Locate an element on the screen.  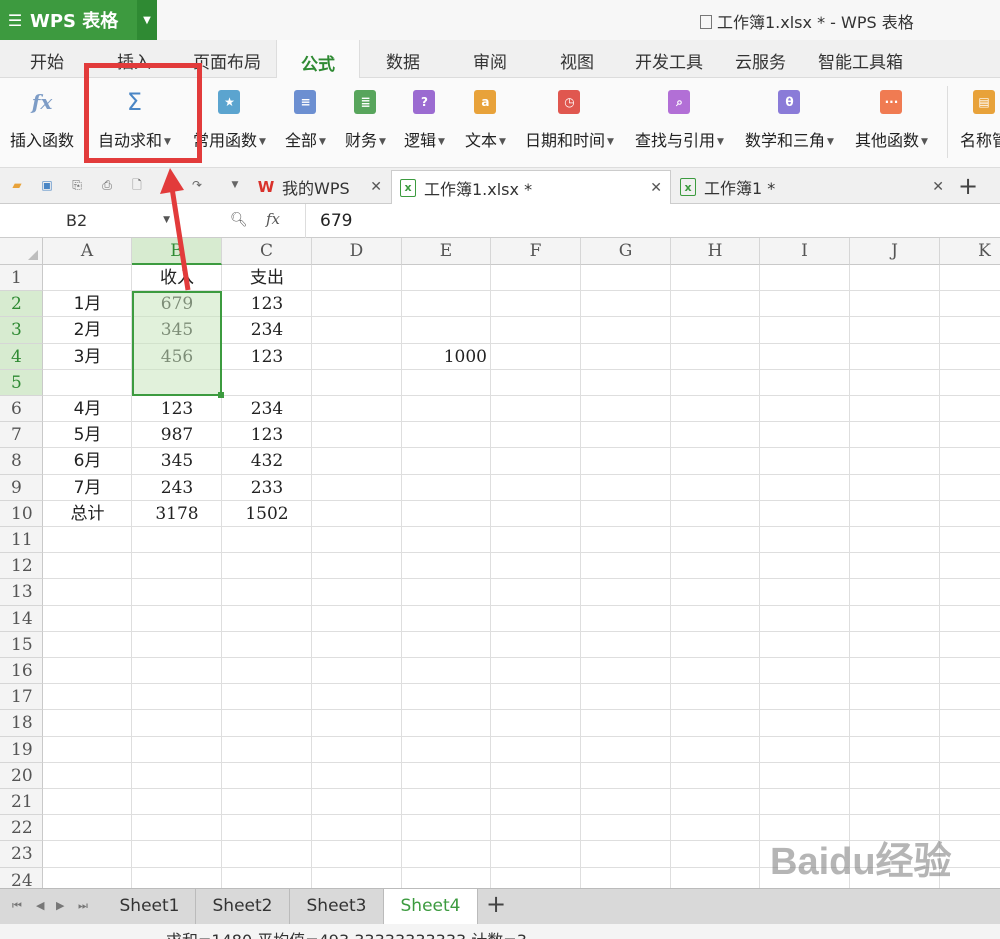
formula-input: 679 is located at coordinates (336, 221).